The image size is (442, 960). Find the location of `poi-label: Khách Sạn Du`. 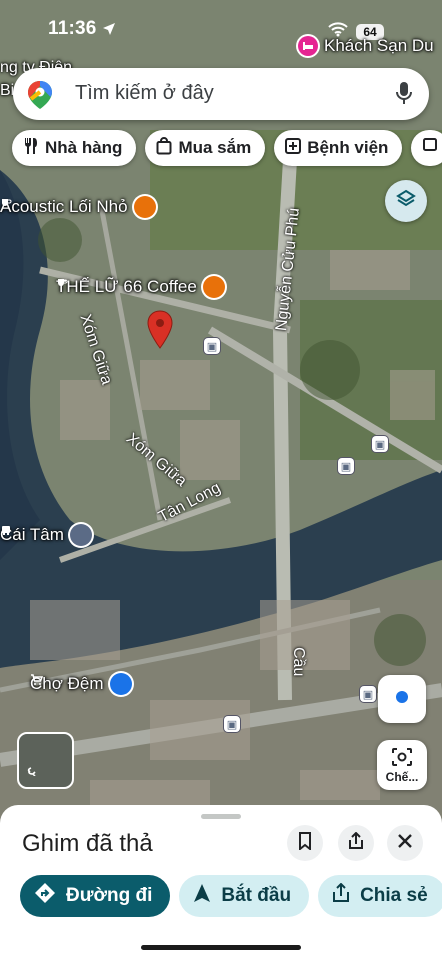

poi-label: Khách Sạn Du is located at coordinates (379, 45).